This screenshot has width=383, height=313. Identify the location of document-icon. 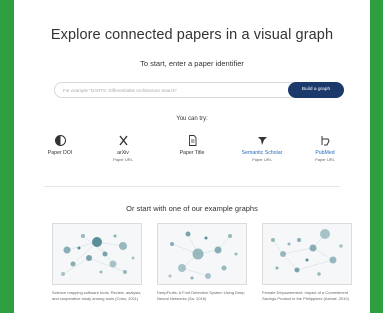
(192, 140).